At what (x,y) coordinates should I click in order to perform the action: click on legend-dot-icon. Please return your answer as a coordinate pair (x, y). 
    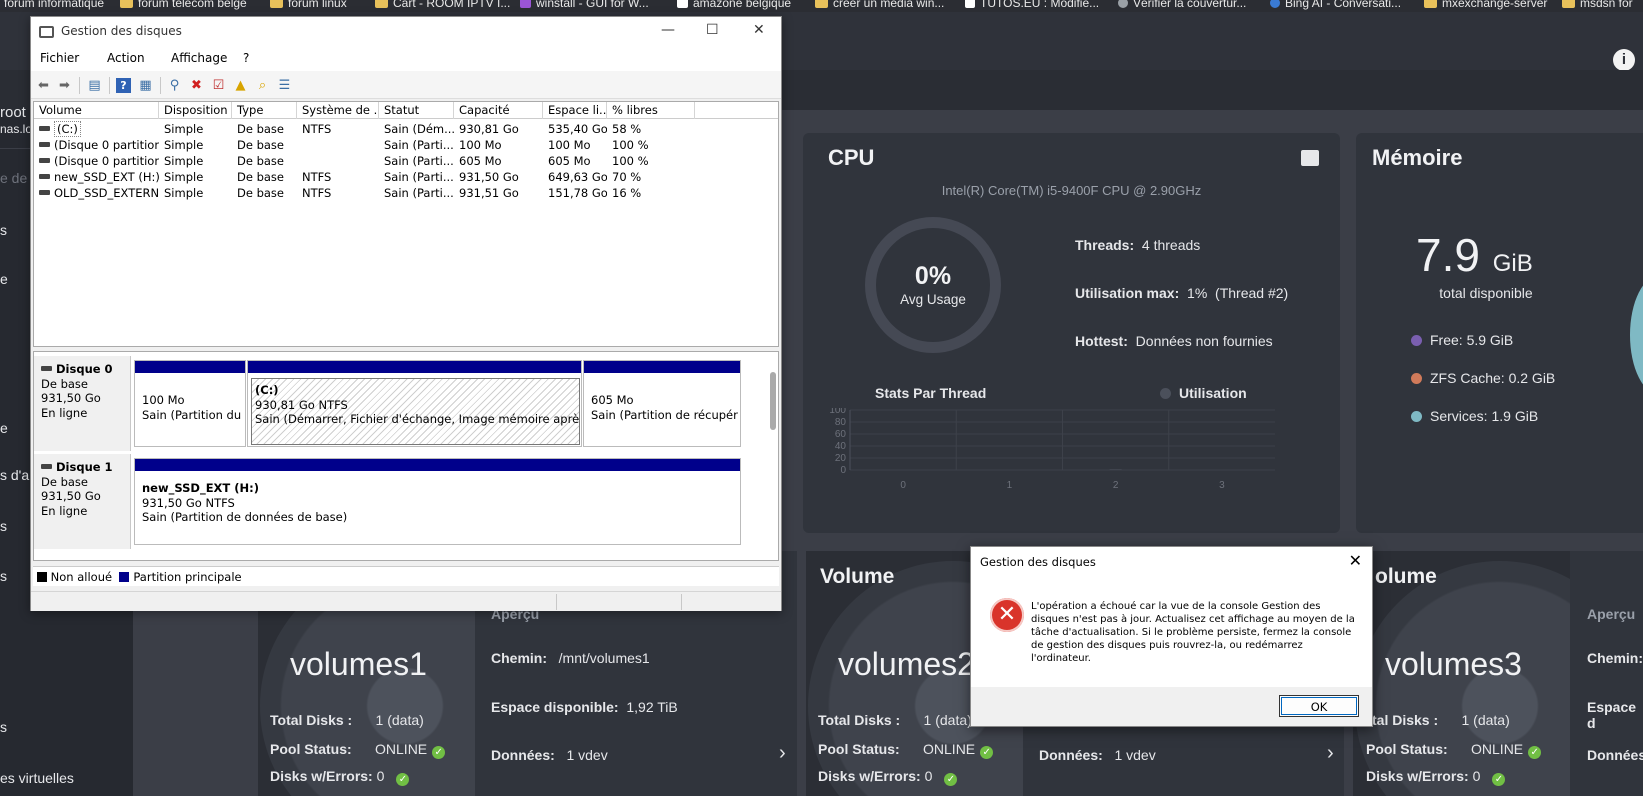
    Looking at the image, I should click on (1416, 378).